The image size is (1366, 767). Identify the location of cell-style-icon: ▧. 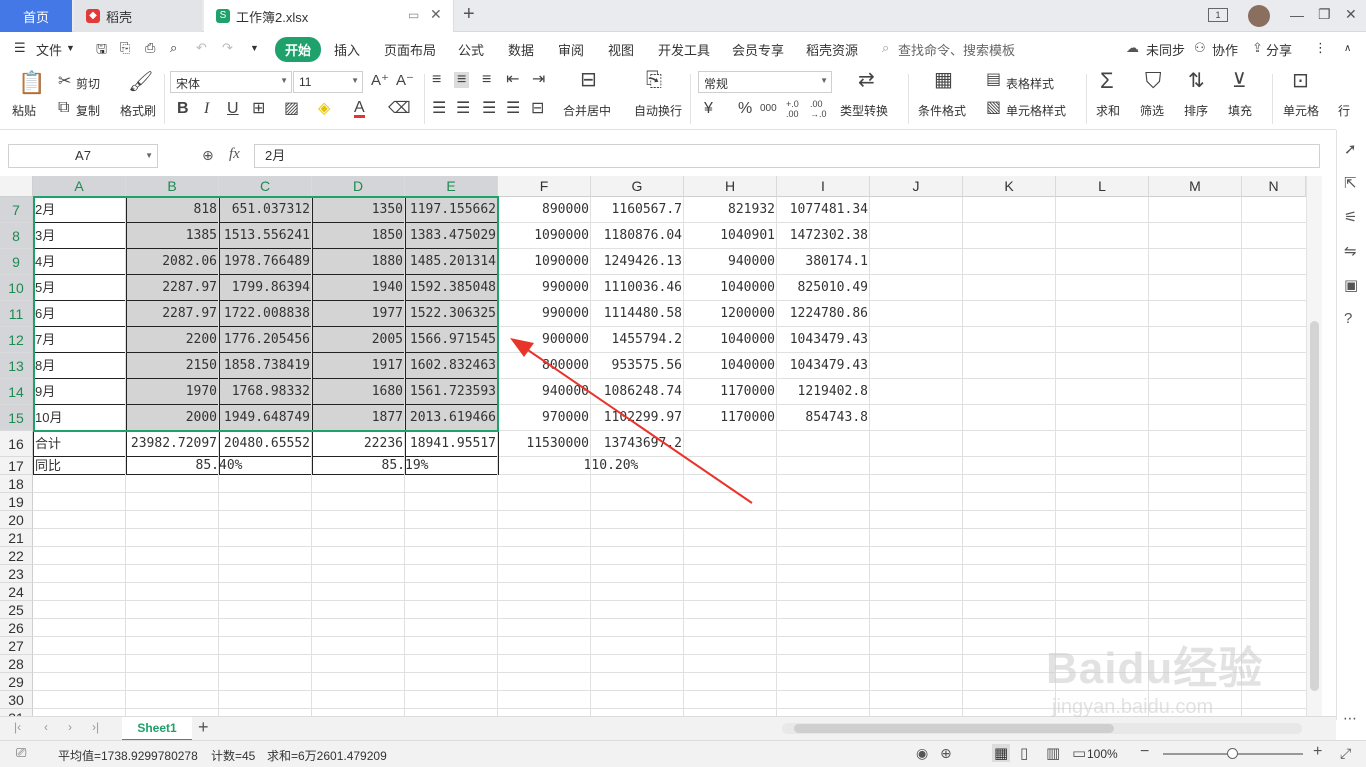
(993, 108).